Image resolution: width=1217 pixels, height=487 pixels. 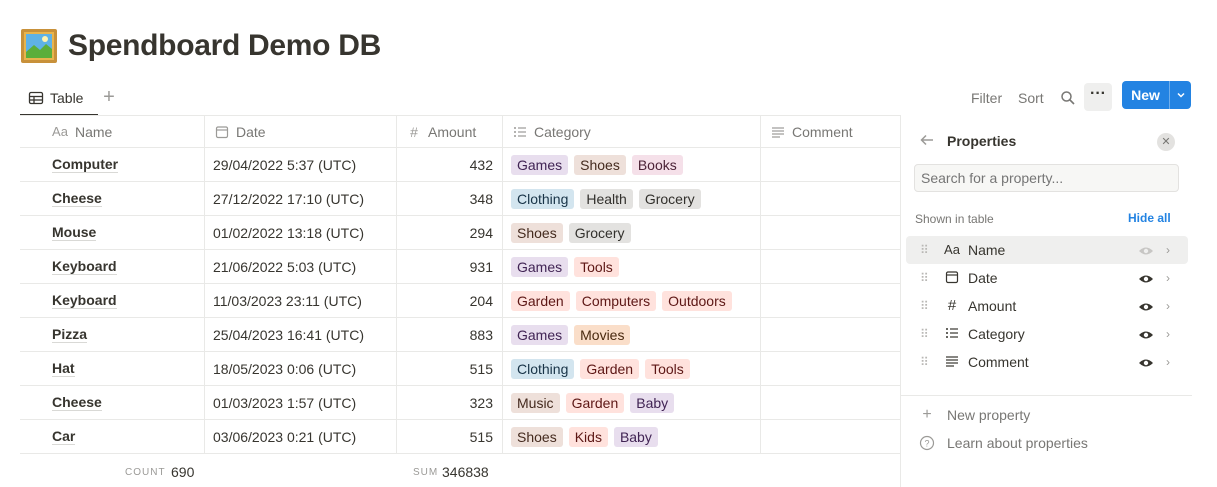 I want to click on cell-category: Clothing Health Grocery, so click(x=632, y=198).